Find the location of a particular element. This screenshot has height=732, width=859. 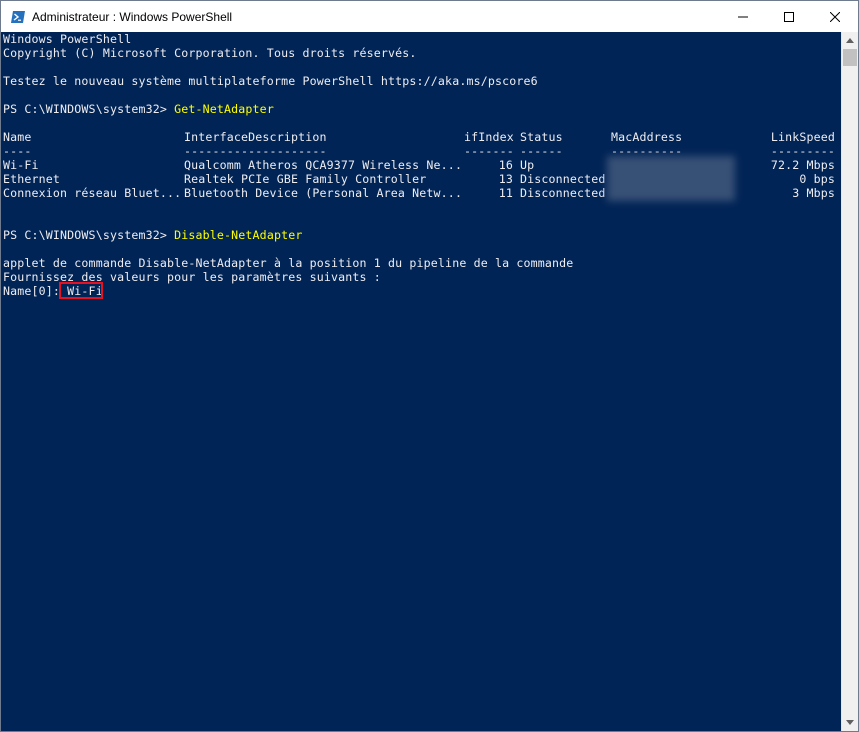

close-button is located at coordinates (835, 16).